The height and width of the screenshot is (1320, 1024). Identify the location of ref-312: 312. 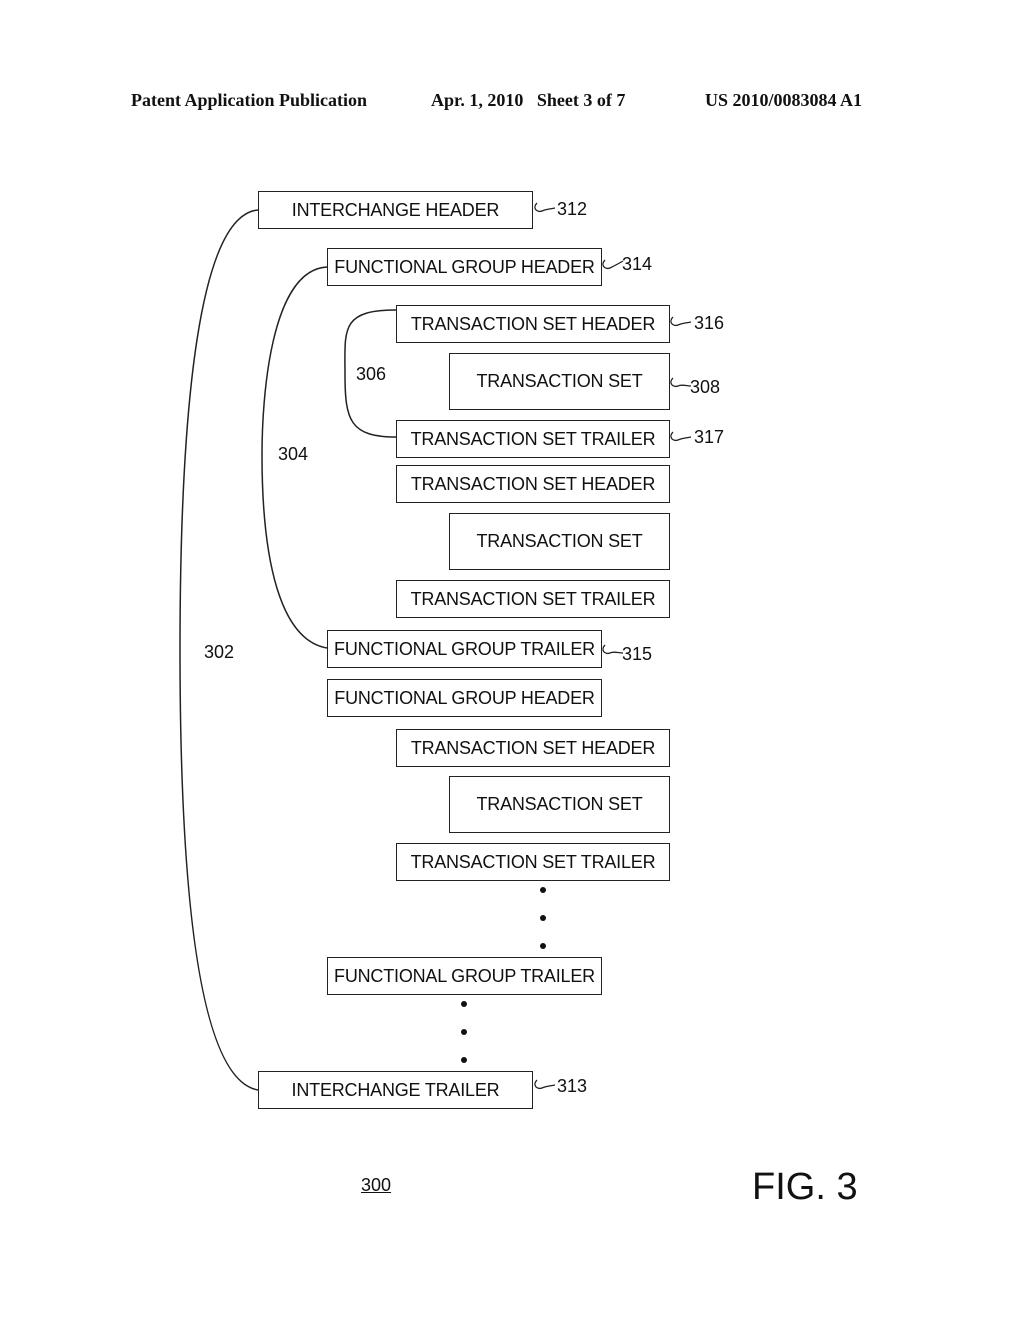
(572, 209).